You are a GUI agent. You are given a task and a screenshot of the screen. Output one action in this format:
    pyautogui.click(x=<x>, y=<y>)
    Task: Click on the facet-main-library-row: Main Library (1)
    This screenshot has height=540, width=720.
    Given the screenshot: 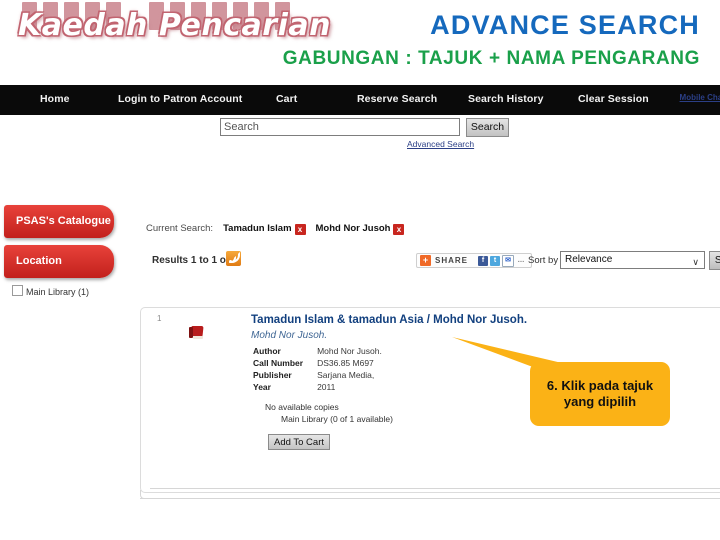 What is the action you would take?
    pyautogui.click(x=50, y=291)
    